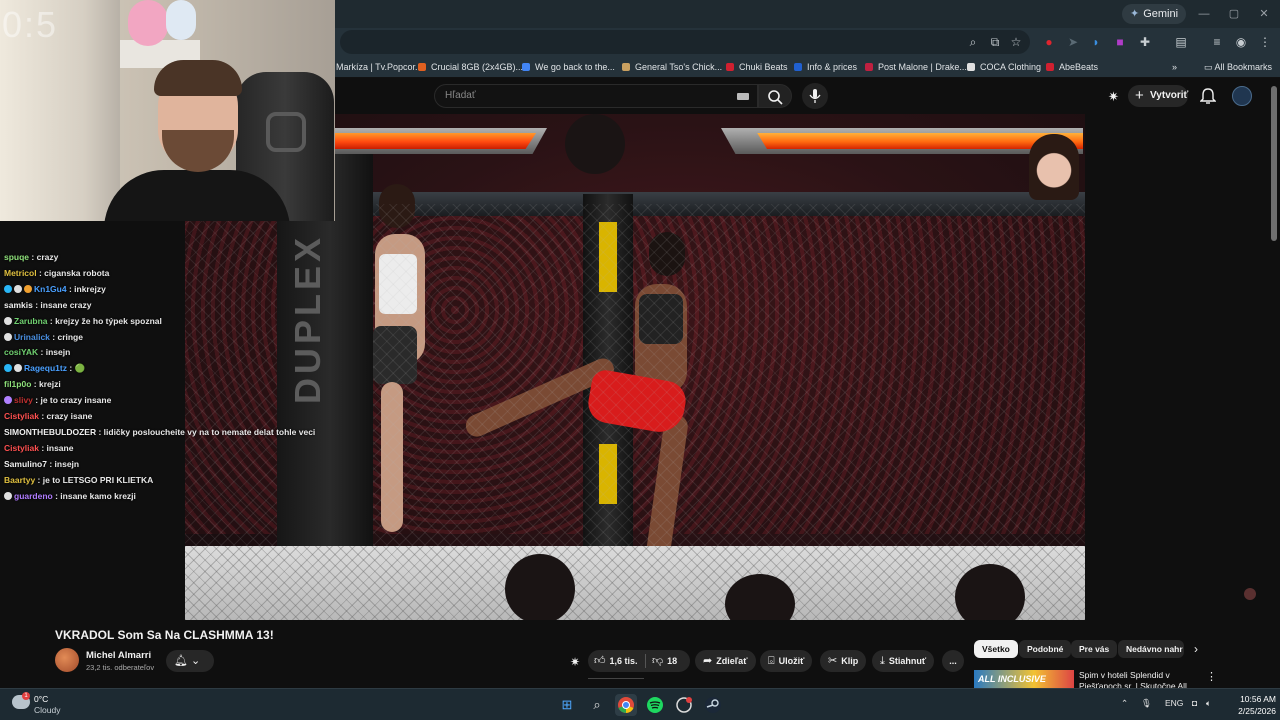 This screenshot has height=720, width=1280. What do you see at coordinates (843, 661) in the screenshot?
I see `clip-button: ✂ Klip` at bounding box center [843, 661].